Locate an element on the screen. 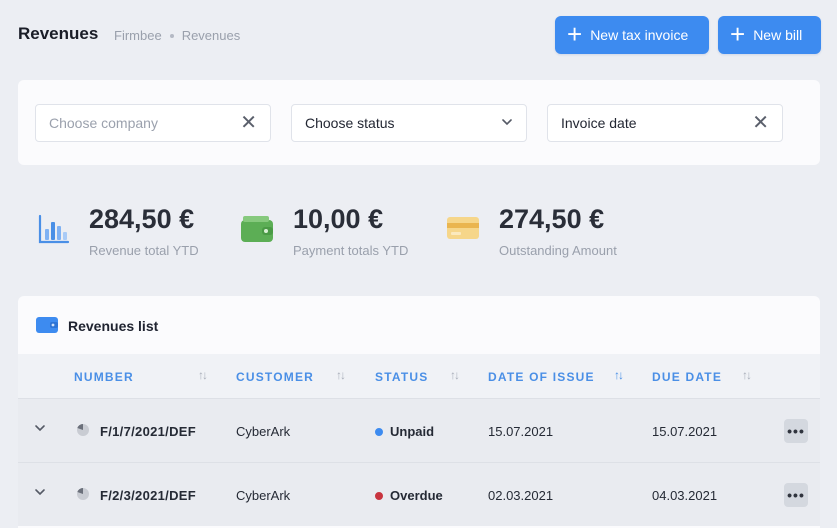 The width and height of the screenshot is (837, 528). list-header: Revenues list is located at coordinates (419, 325).